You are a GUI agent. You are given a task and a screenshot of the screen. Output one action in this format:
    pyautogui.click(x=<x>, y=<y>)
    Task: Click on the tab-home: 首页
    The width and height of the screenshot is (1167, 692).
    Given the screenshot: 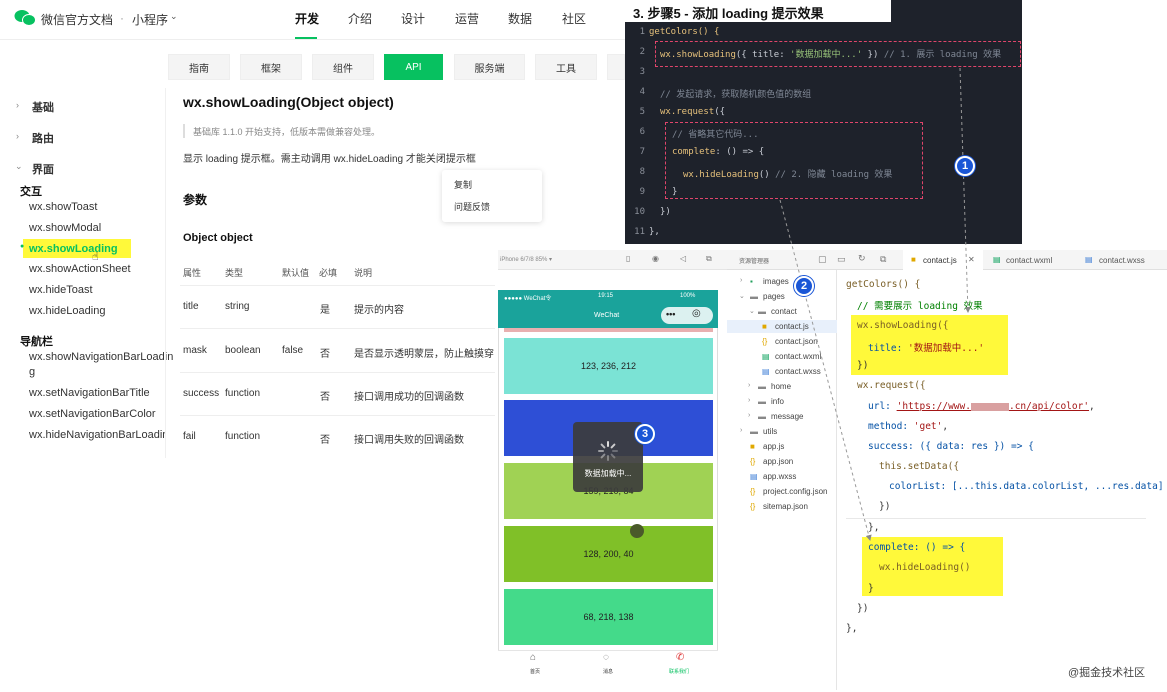 What is the action you would take?
    pyautogui.click(x=535, y=671)
    